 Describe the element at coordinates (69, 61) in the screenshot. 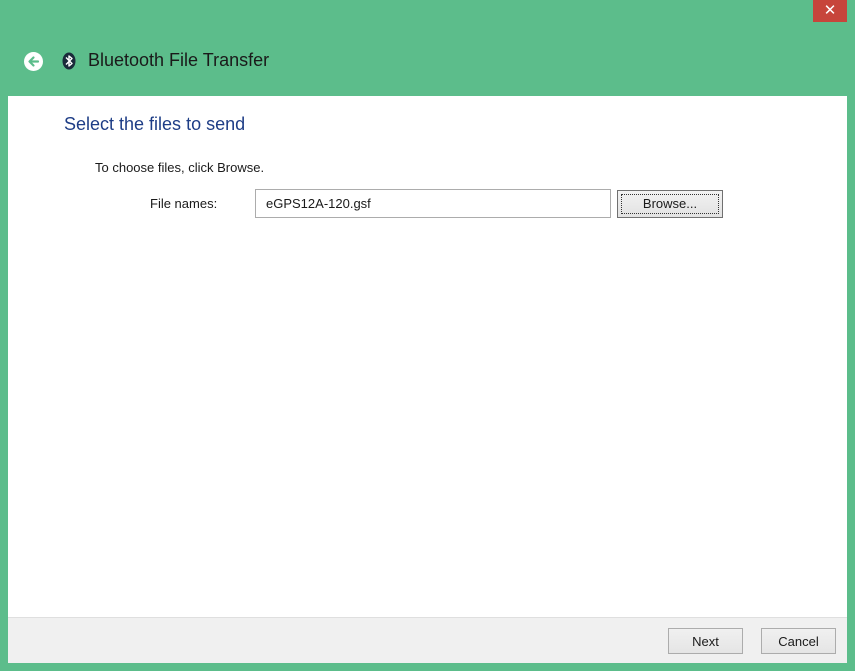

I see `bluetooth-icon` at that location.